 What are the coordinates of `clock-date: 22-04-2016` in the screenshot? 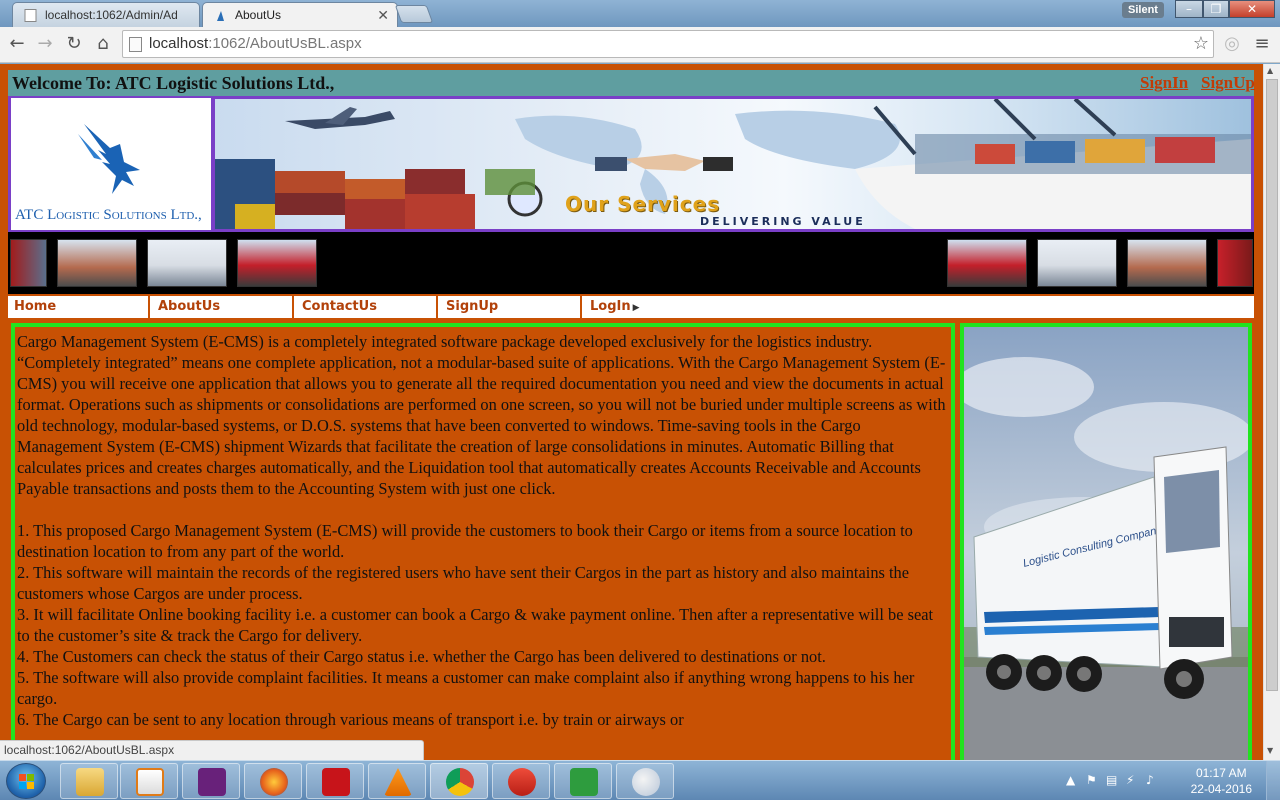 It's located at (1221, 789).